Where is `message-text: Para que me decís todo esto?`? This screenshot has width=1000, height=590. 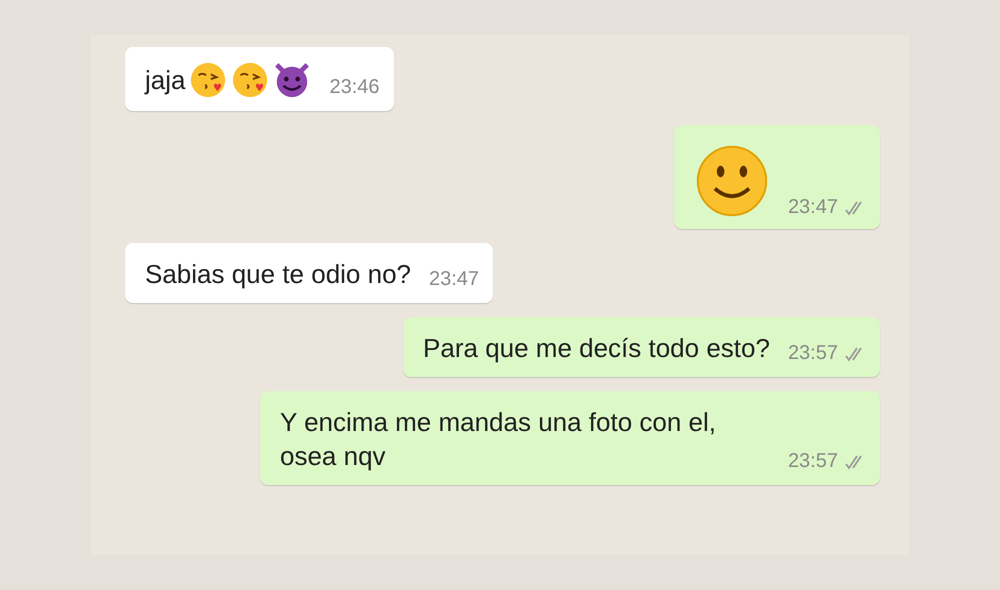
message-text: Para que me decís todo esto? is located at coordinates (596, 348).